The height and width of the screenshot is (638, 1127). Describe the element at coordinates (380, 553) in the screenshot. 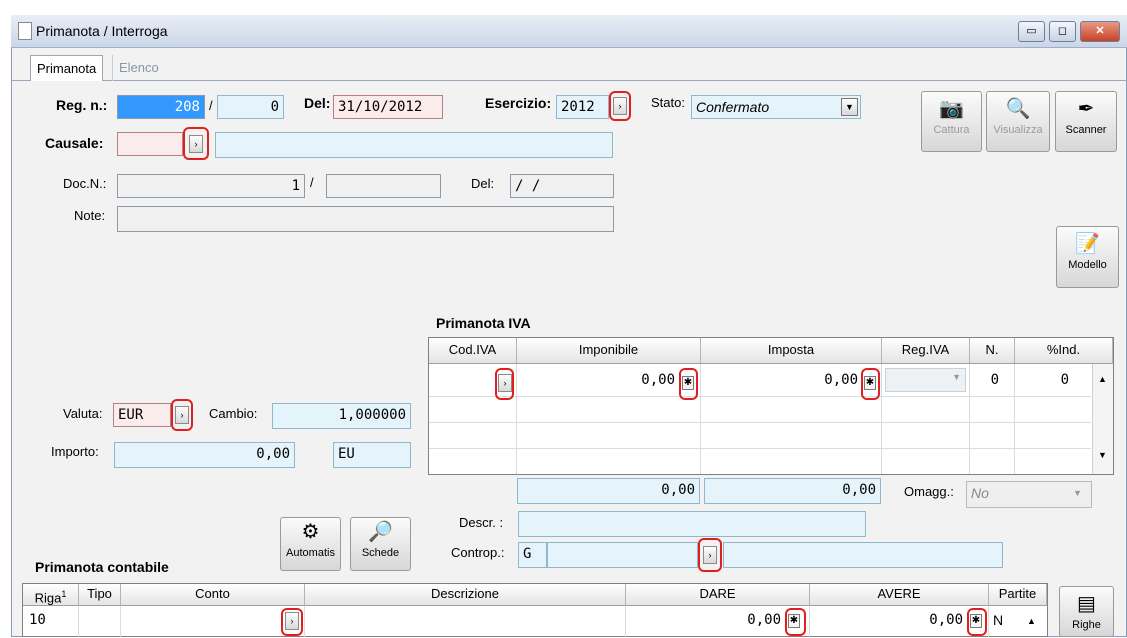

I see `schede-label: Schede` at that location.